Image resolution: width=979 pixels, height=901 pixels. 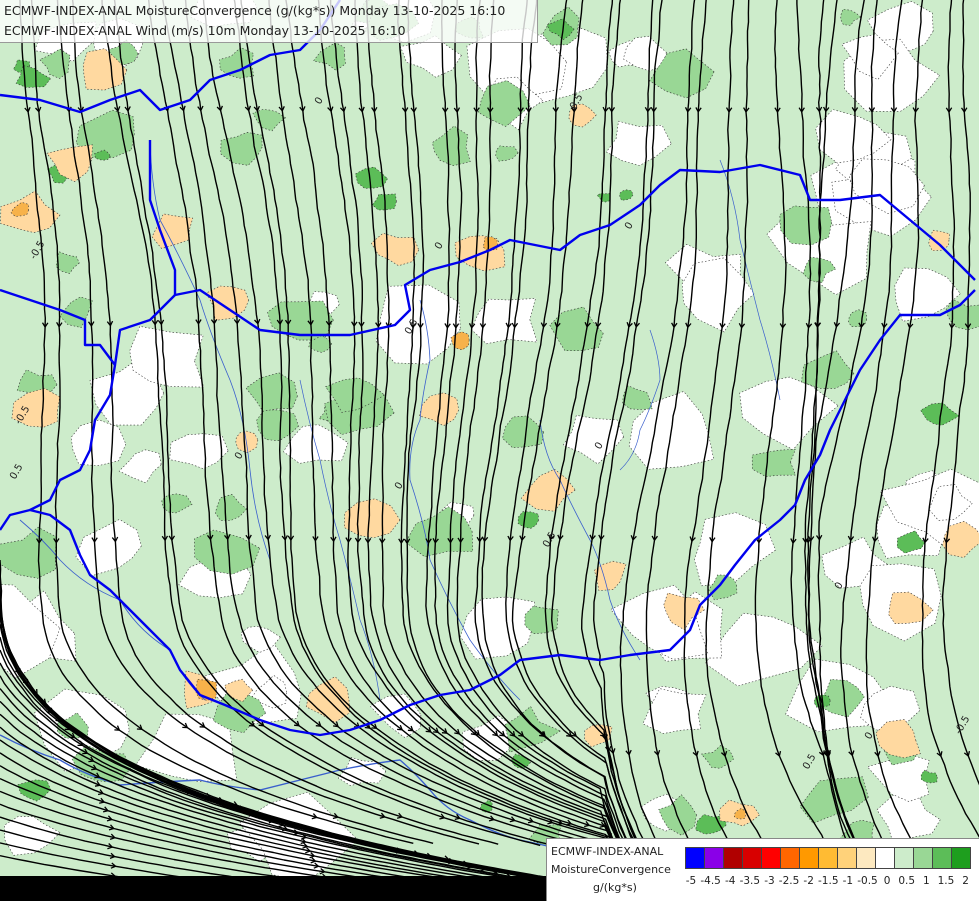 What do you see at coordinates (946, 881) in the screenshot?
I see `legend-tick-label: 1.5` at bounding box center [946, 881].